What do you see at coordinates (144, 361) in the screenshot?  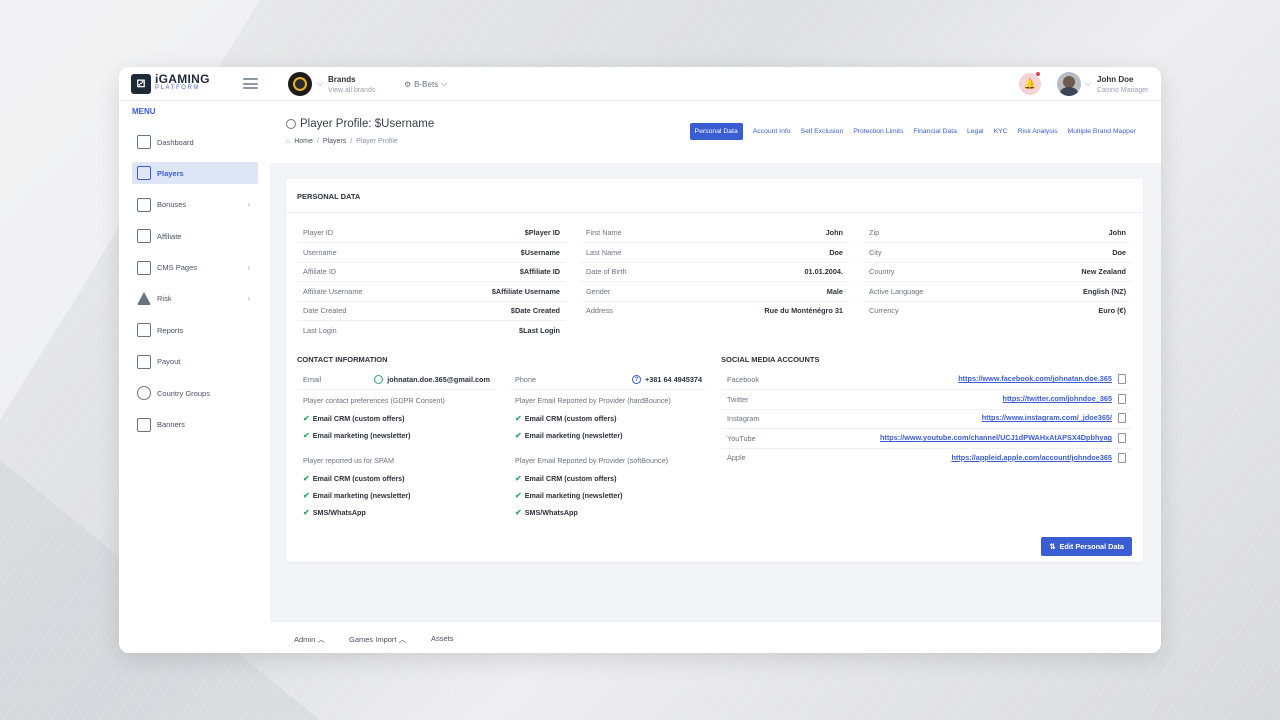 I see `wallet-icon` at bounding box center [144, 361].